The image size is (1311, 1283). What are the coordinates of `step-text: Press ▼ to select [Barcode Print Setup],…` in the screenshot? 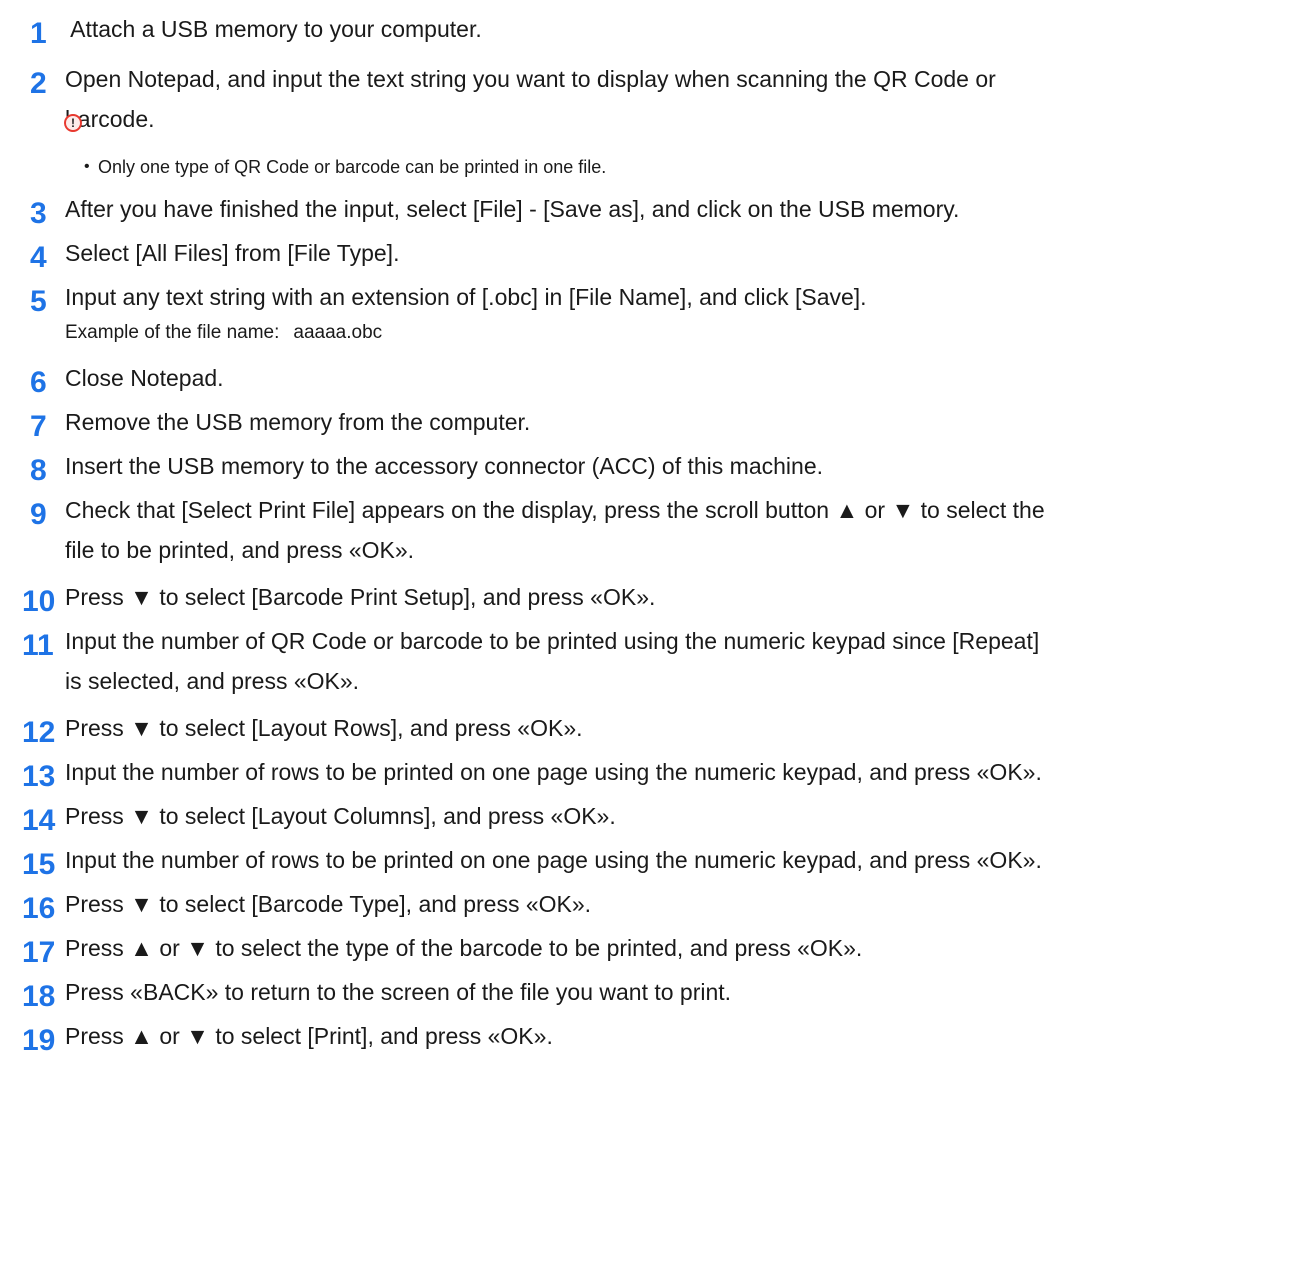 It's located at (360, 597).